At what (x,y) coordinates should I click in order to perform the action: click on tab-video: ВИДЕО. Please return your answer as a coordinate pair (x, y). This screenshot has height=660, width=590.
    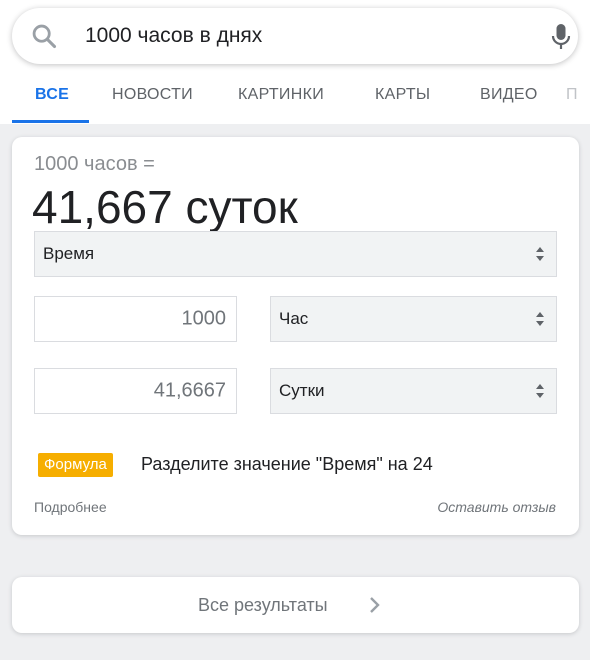
    Looking at the image, I should click on (509, 95).